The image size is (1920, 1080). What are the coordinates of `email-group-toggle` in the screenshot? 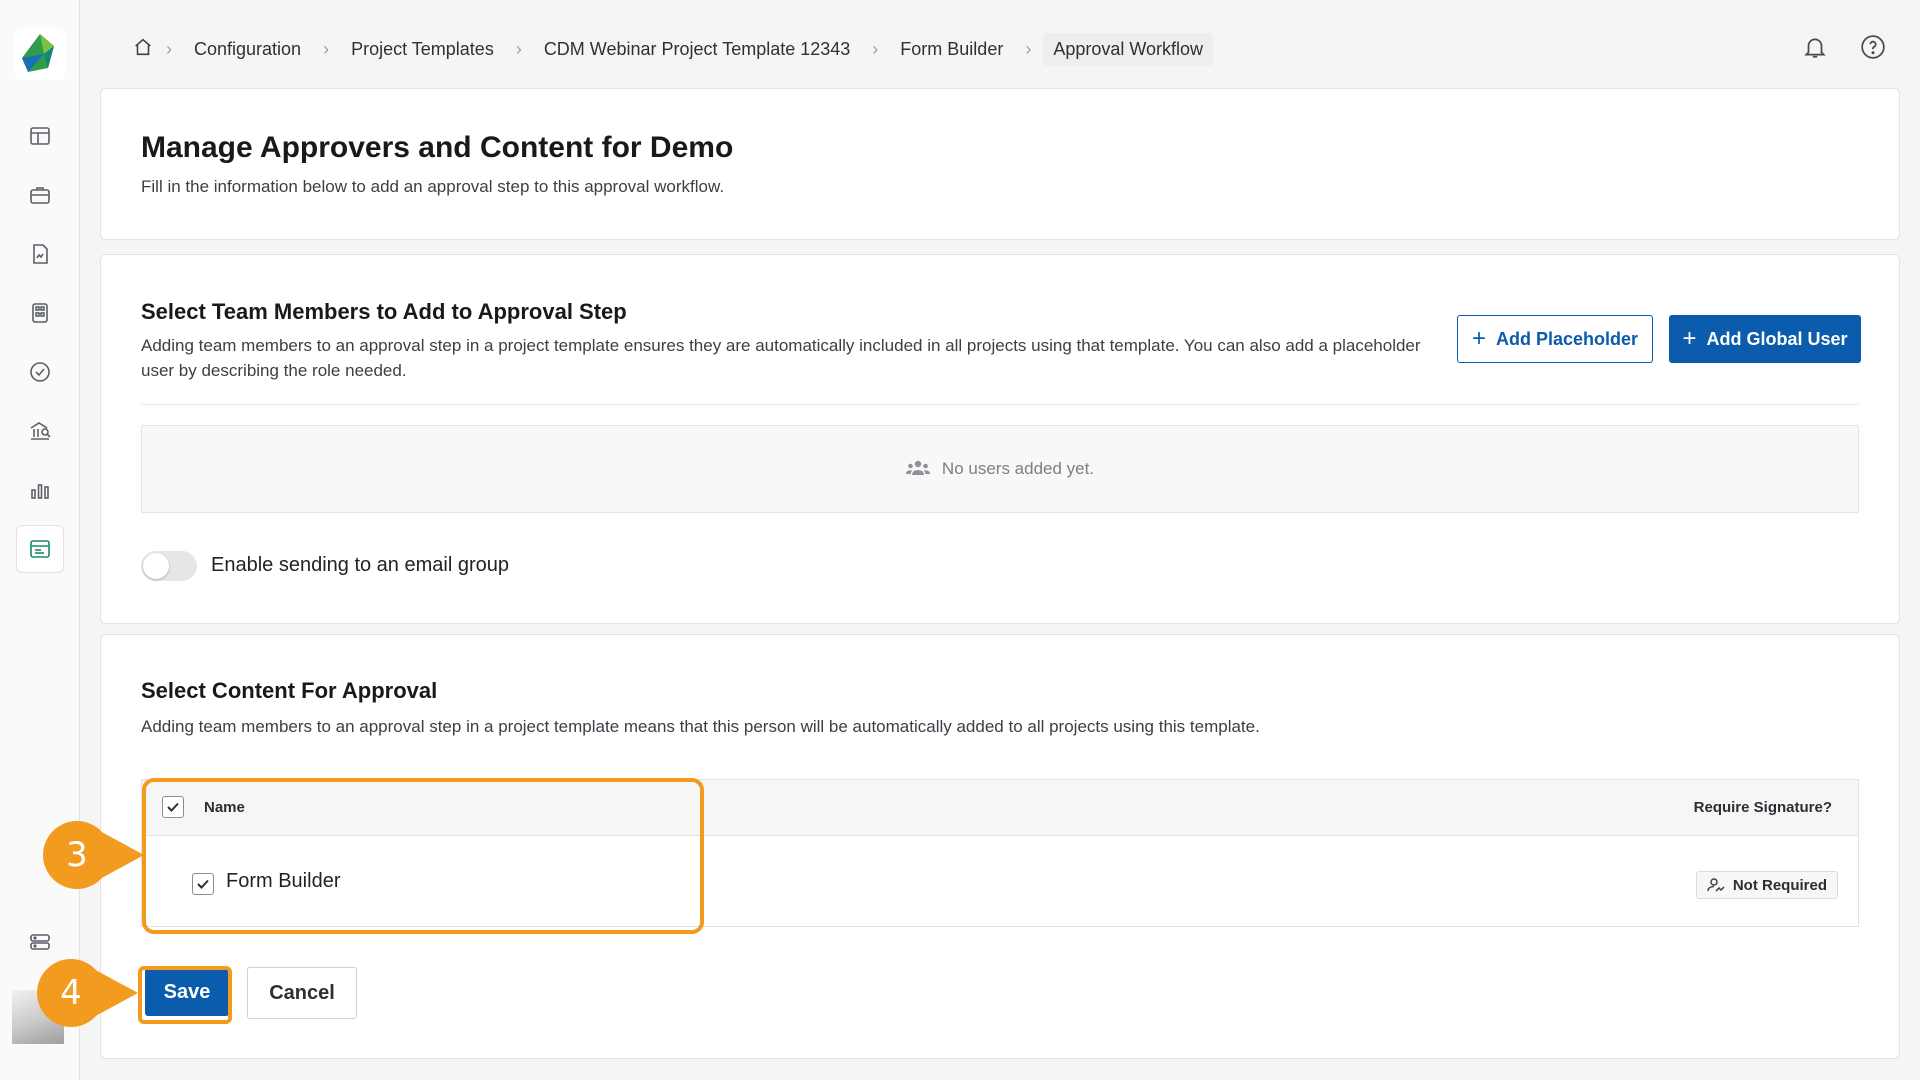 It's located at (169, 566).